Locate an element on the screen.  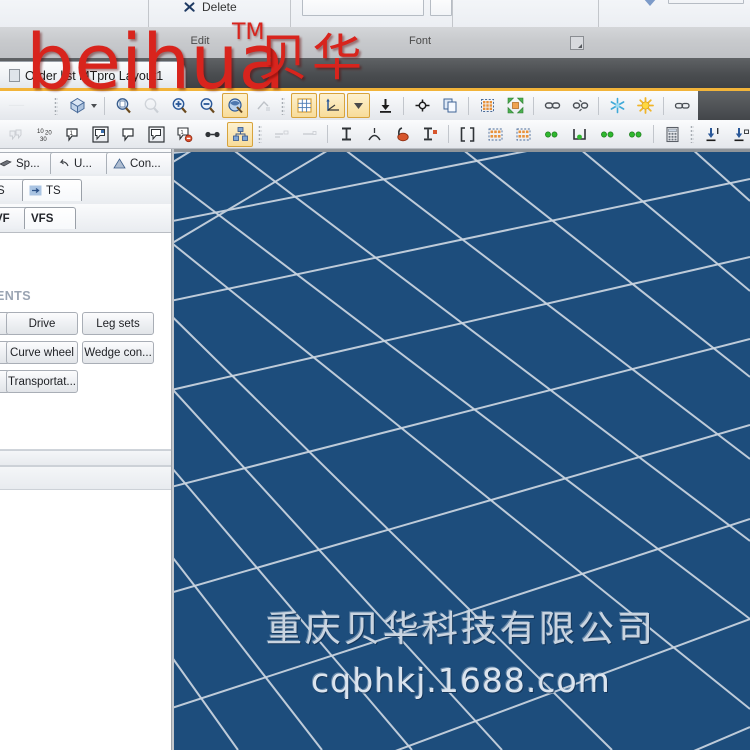
orbit-icon is located at coordinates (235, 105).